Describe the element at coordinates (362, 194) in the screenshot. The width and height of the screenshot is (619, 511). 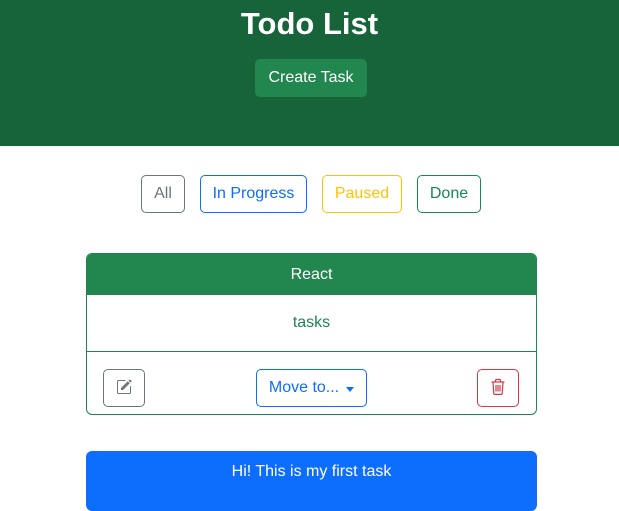
I see `filter-paused-button: Paused` at that location.